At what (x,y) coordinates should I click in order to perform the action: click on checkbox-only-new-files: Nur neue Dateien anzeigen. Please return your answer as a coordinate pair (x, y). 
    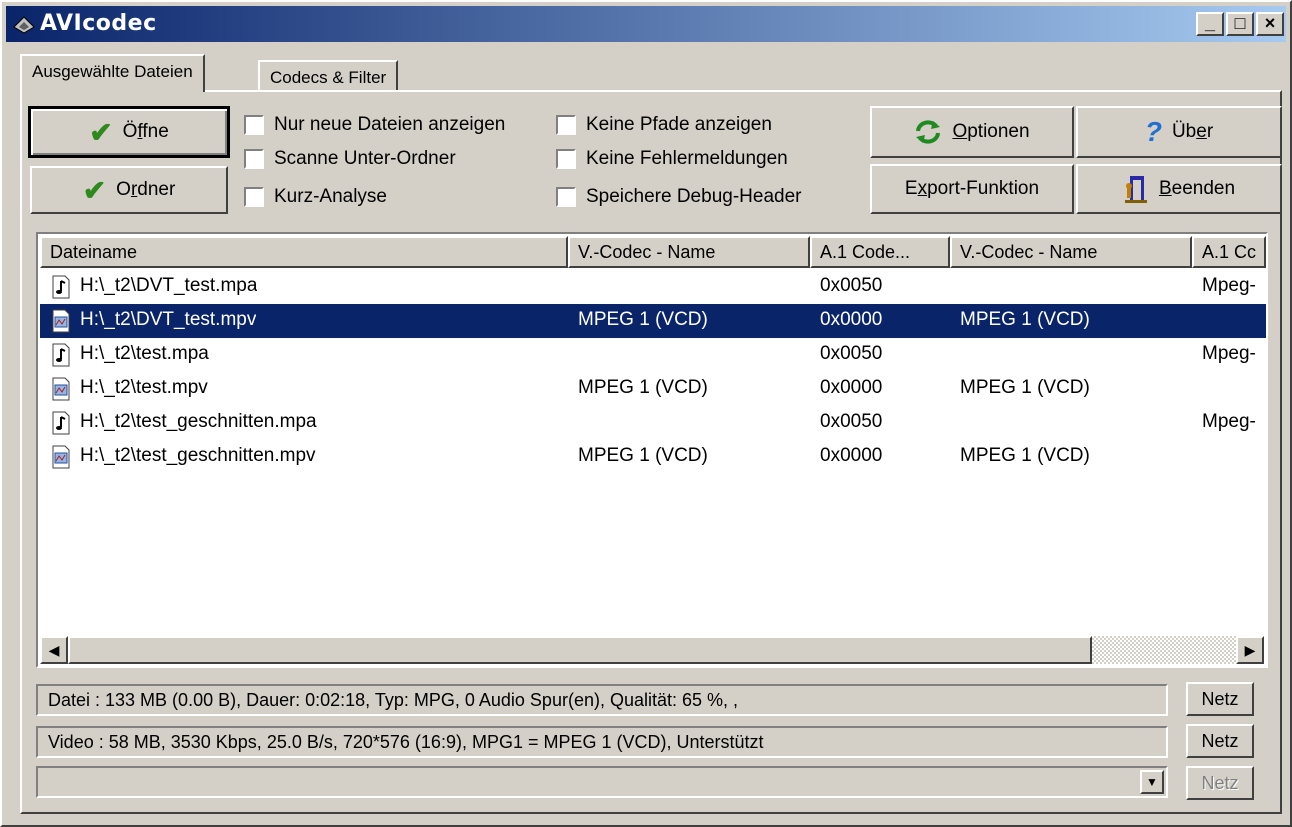
    Looking at the image, I should click on (374, 125).